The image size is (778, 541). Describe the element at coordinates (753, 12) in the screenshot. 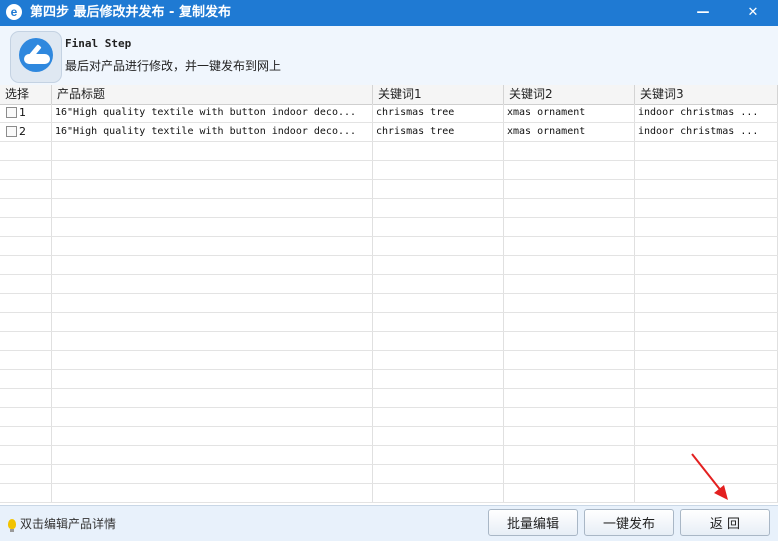

I see `close-button: ✕` at that location.